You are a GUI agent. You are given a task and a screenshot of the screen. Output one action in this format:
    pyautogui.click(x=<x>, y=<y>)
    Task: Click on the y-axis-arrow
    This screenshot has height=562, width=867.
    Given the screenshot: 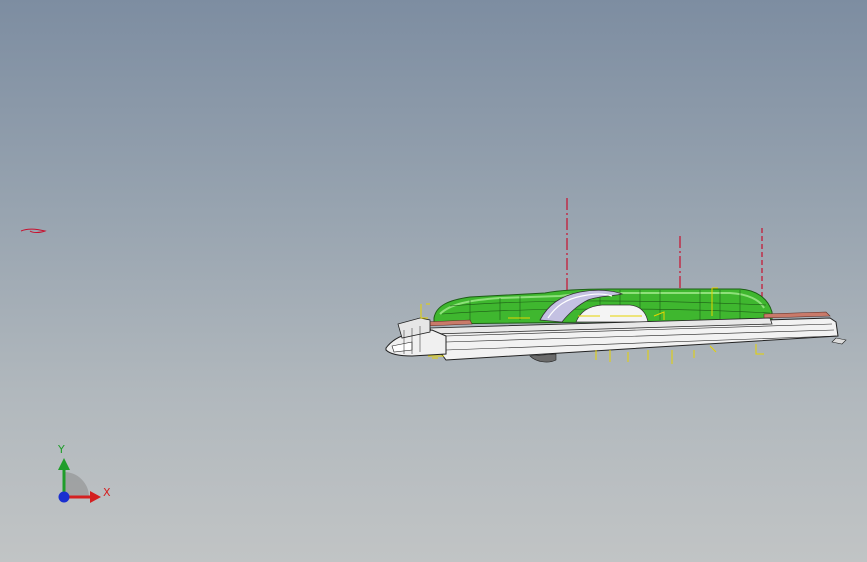 What is the action you would take?
    pyautogui.click(x=64, y=464)
    